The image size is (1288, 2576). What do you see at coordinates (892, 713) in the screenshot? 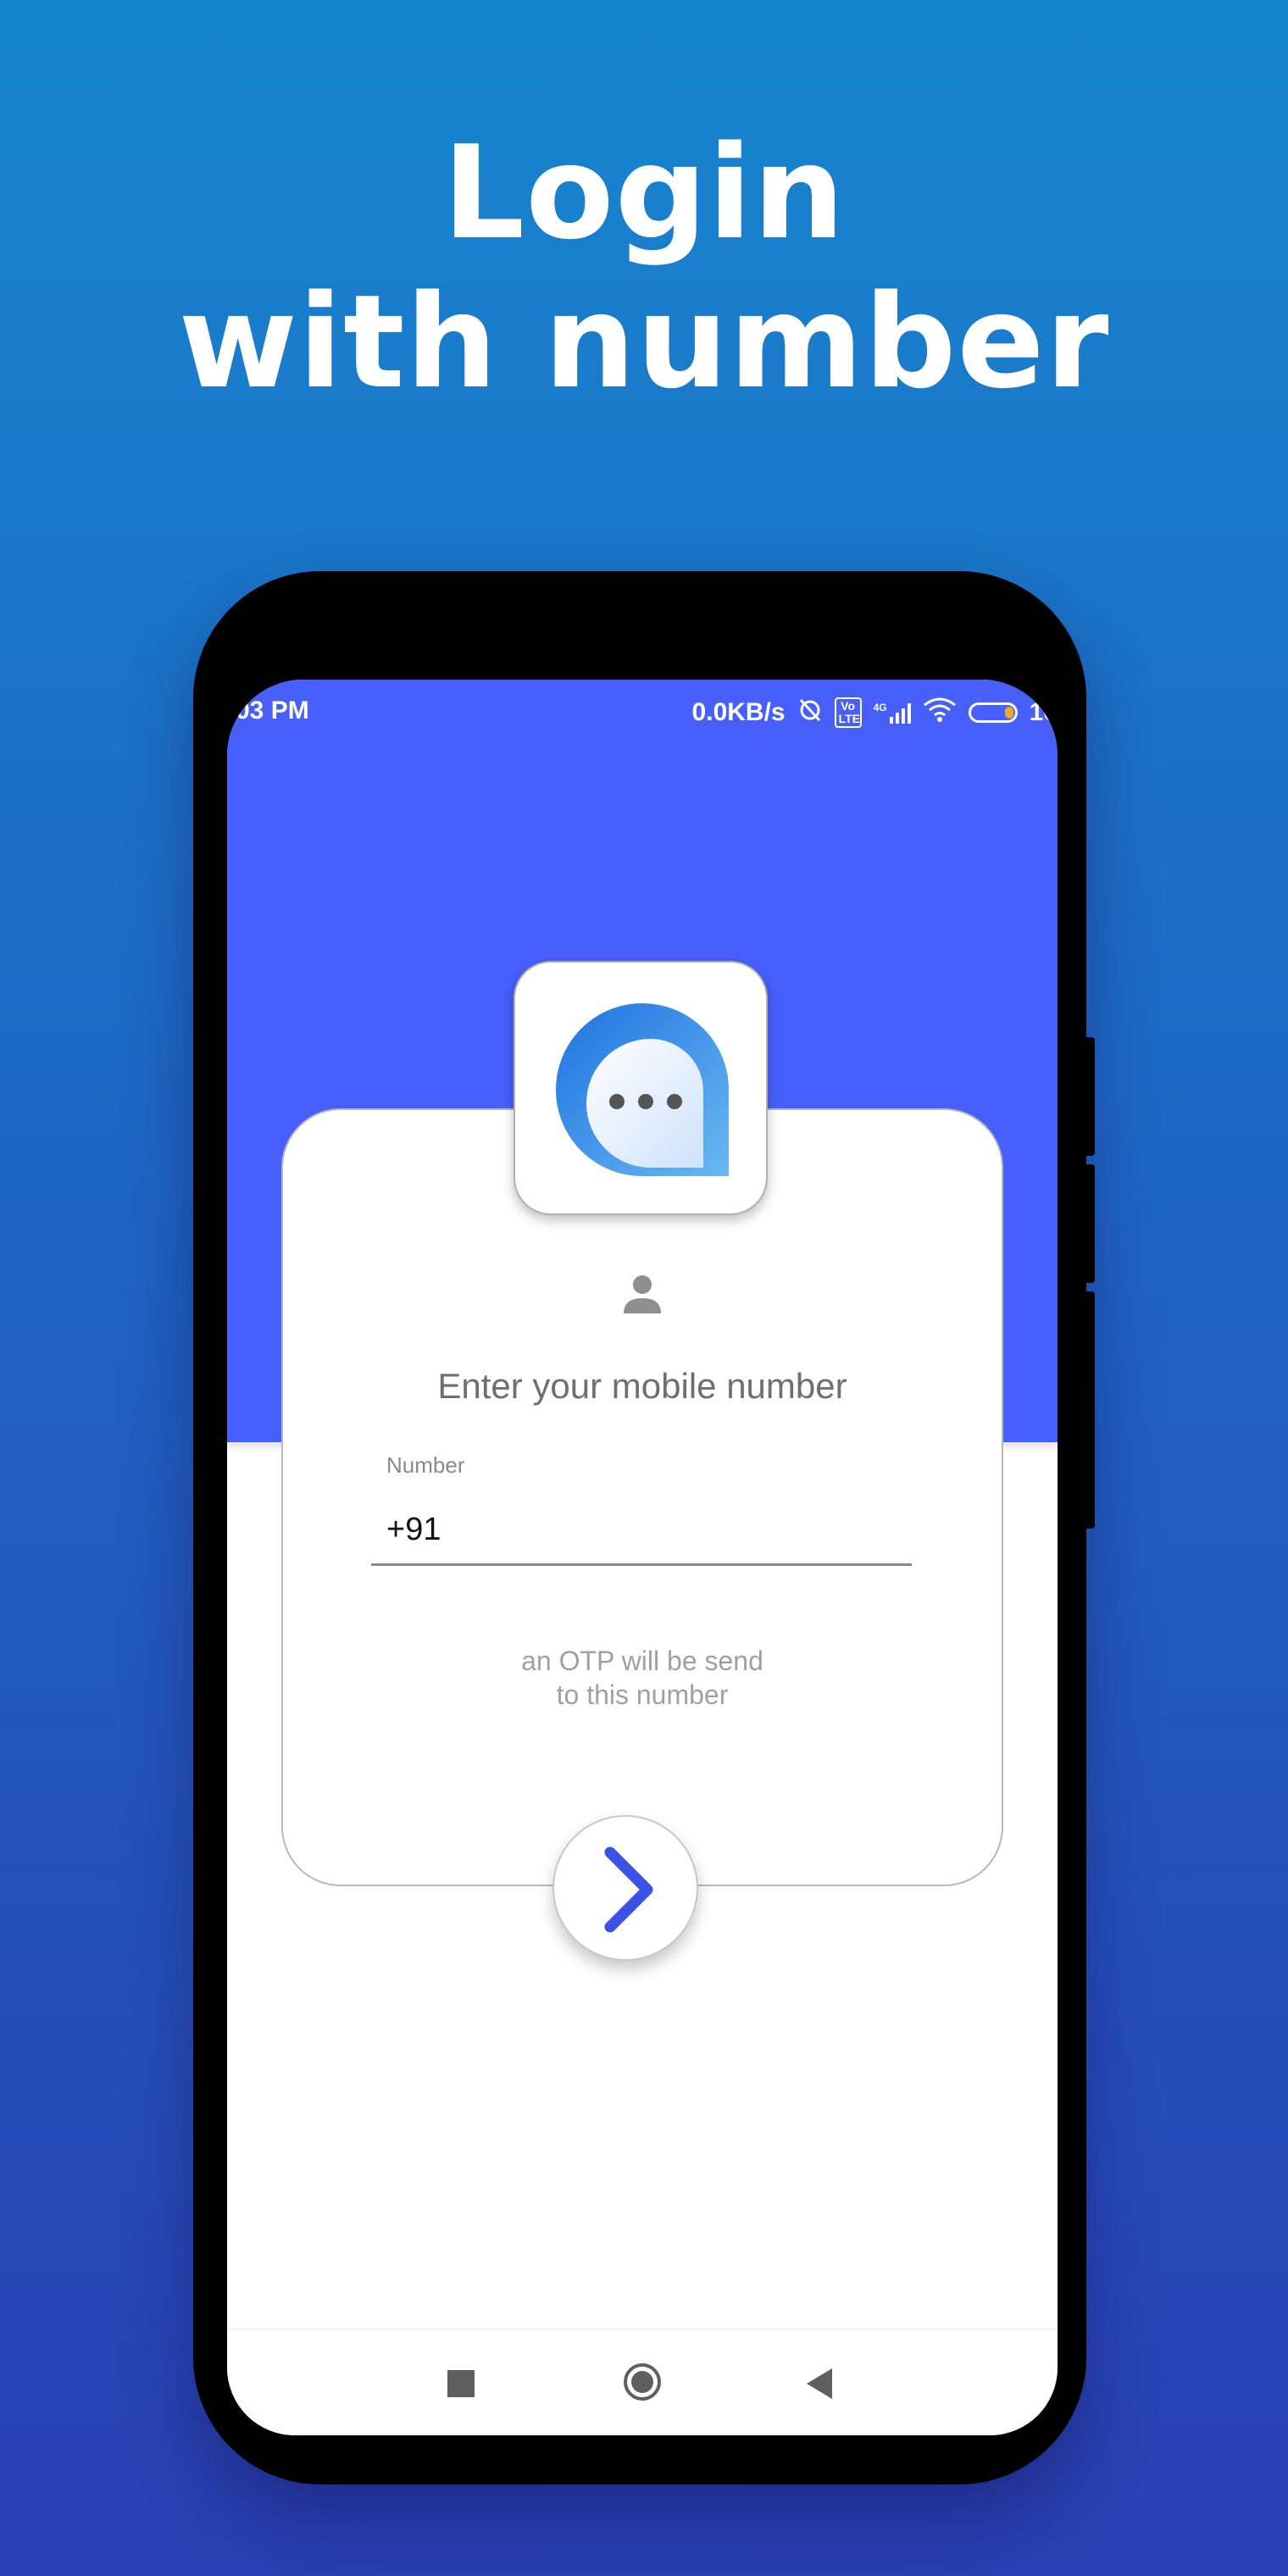
I see `signal-icon: 4G` at bounding box center [892, 713].